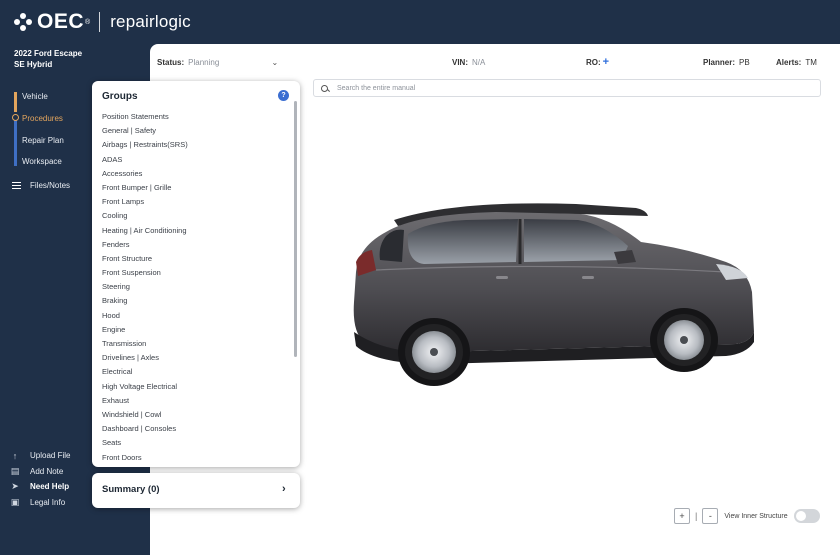  Describe the element at coordinates (120, 96) in the screenshot. I see `groups-title: Groups` at that location.